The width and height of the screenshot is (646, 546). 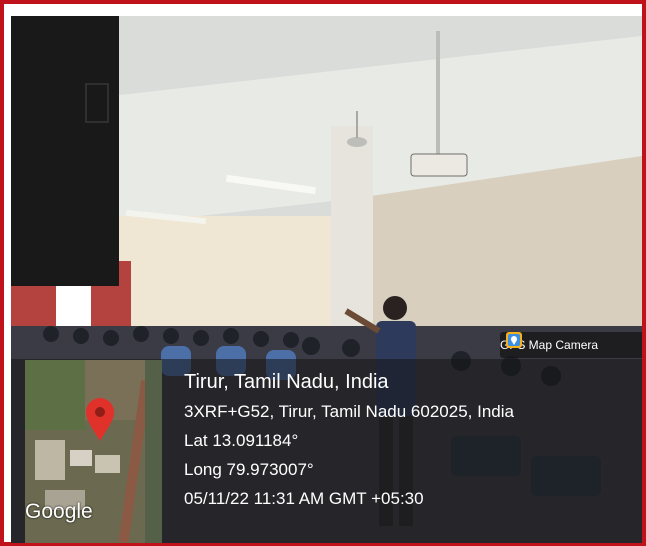 What do you see at coordinates (100, 419) in the screenshot?
I see `location-pin-icon` at bounding box center [100, 419].